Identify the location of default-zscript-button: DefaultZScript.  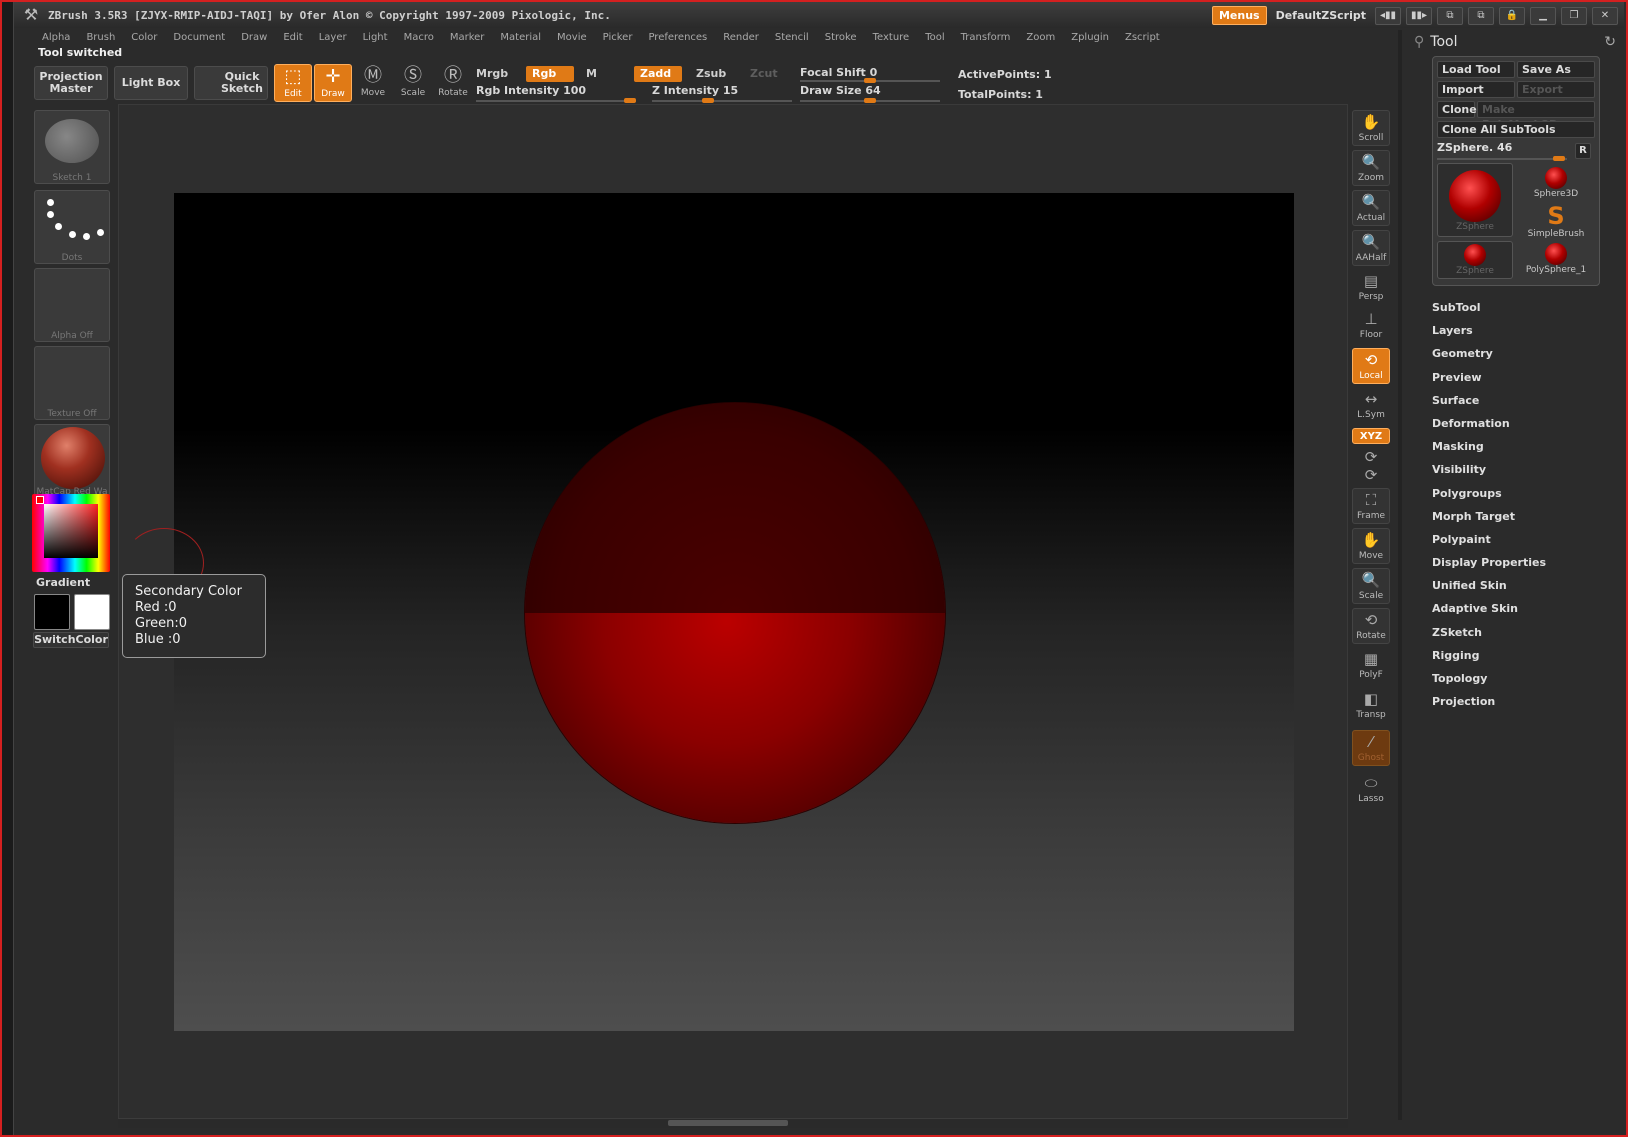
(1321, 15).